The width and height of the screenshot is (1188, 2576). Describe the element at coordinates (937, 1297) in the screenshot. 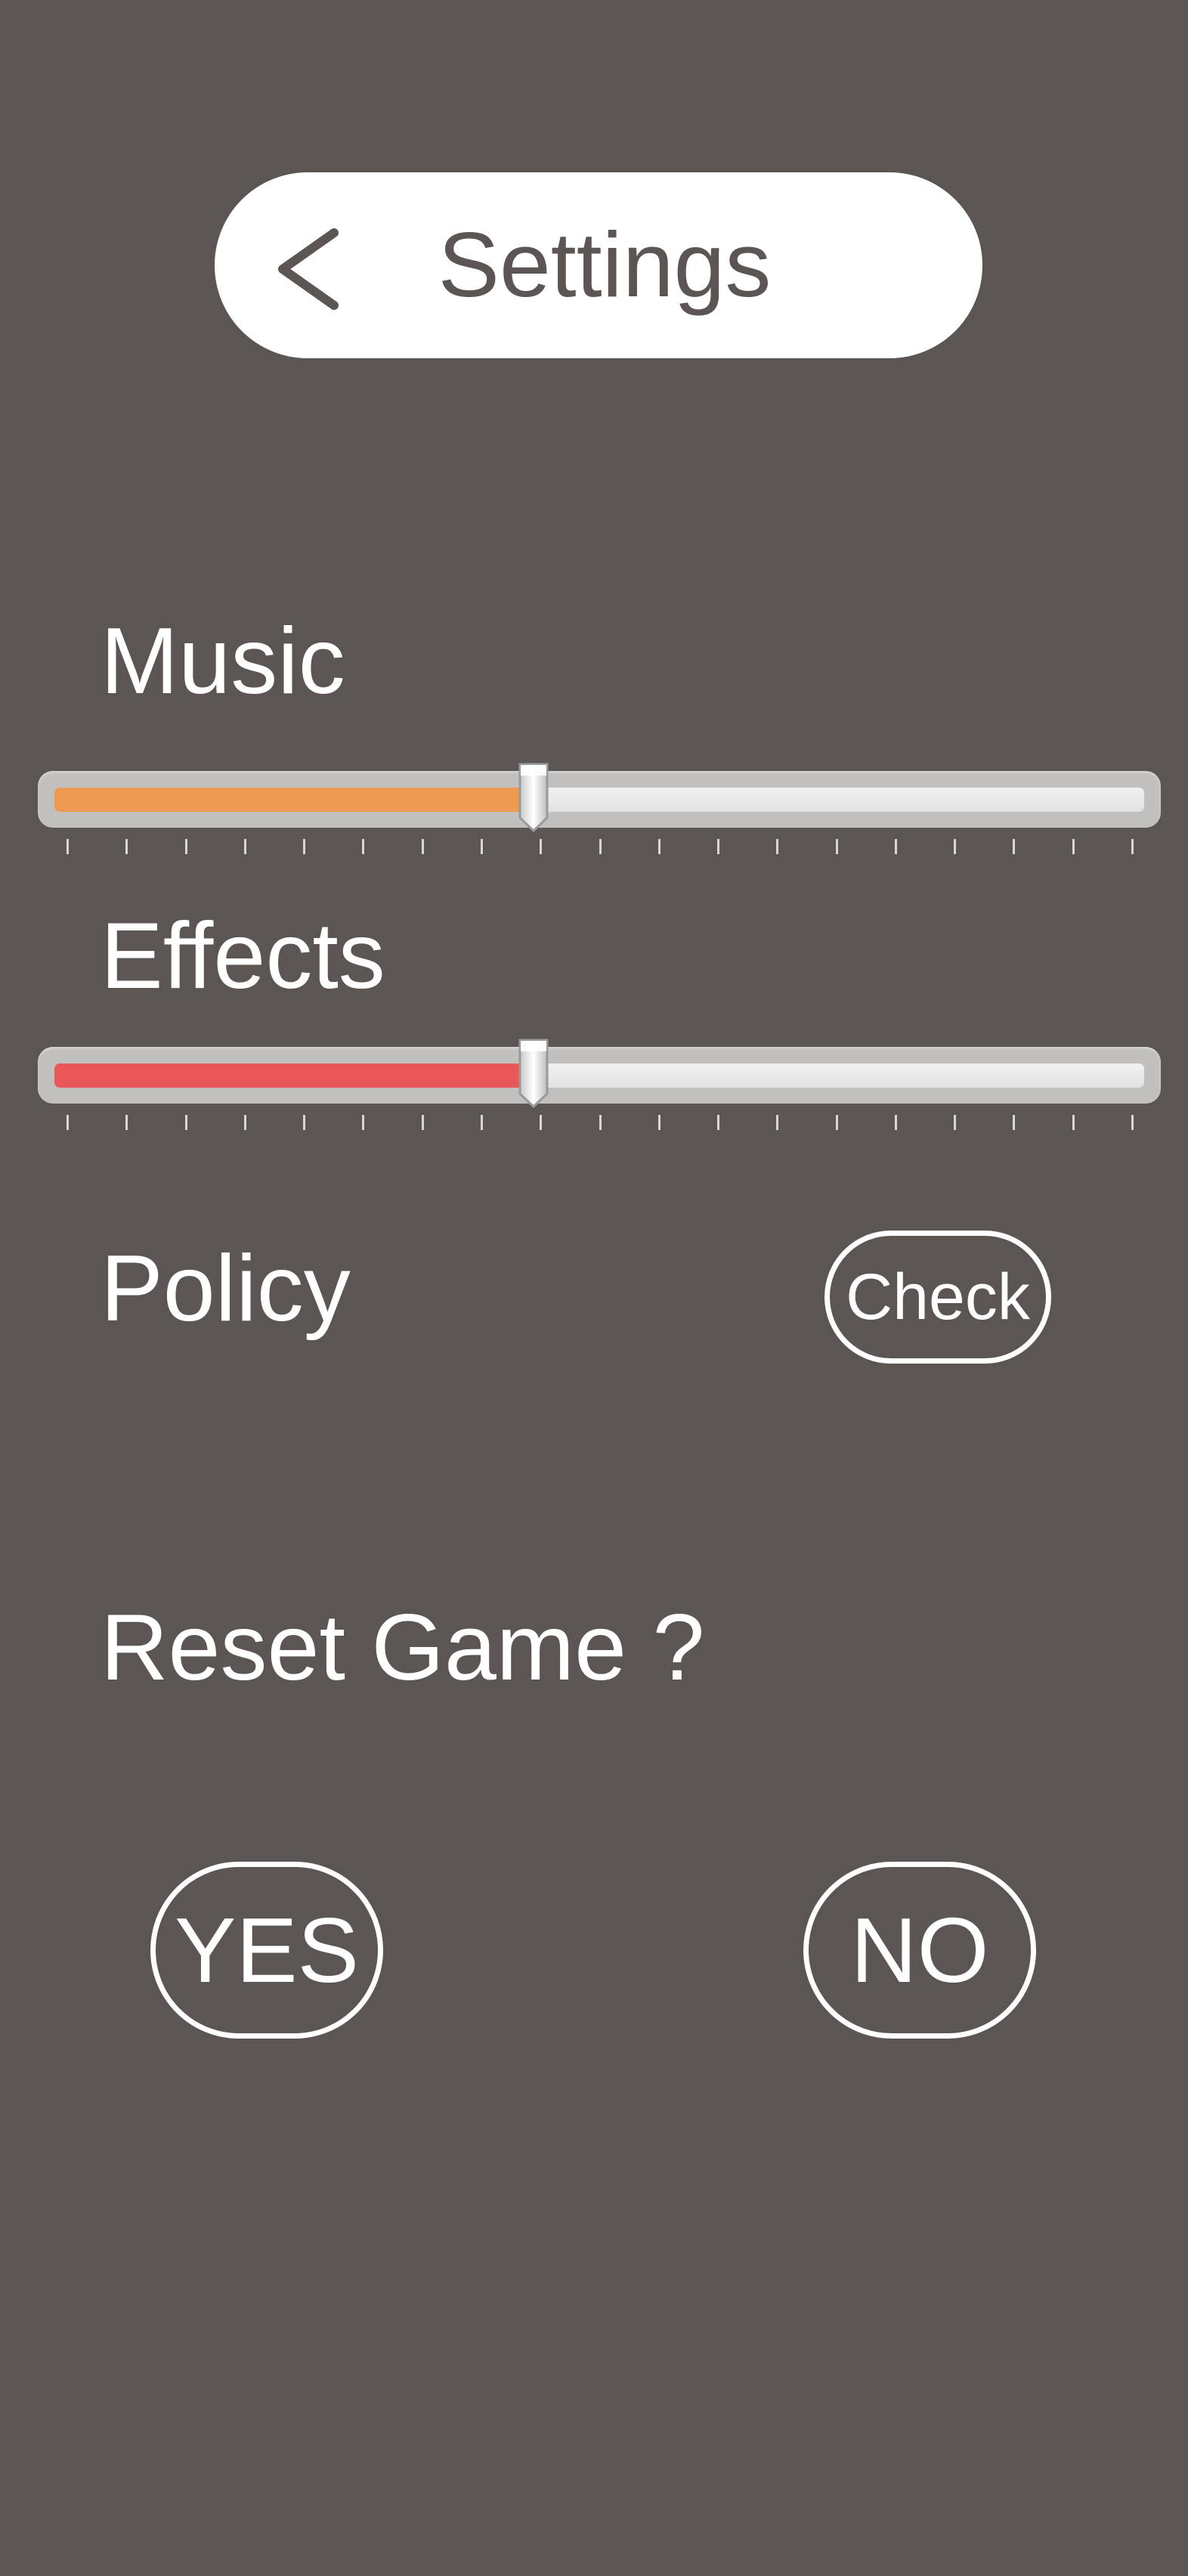

I see `policy-check-button: Check` at that location.